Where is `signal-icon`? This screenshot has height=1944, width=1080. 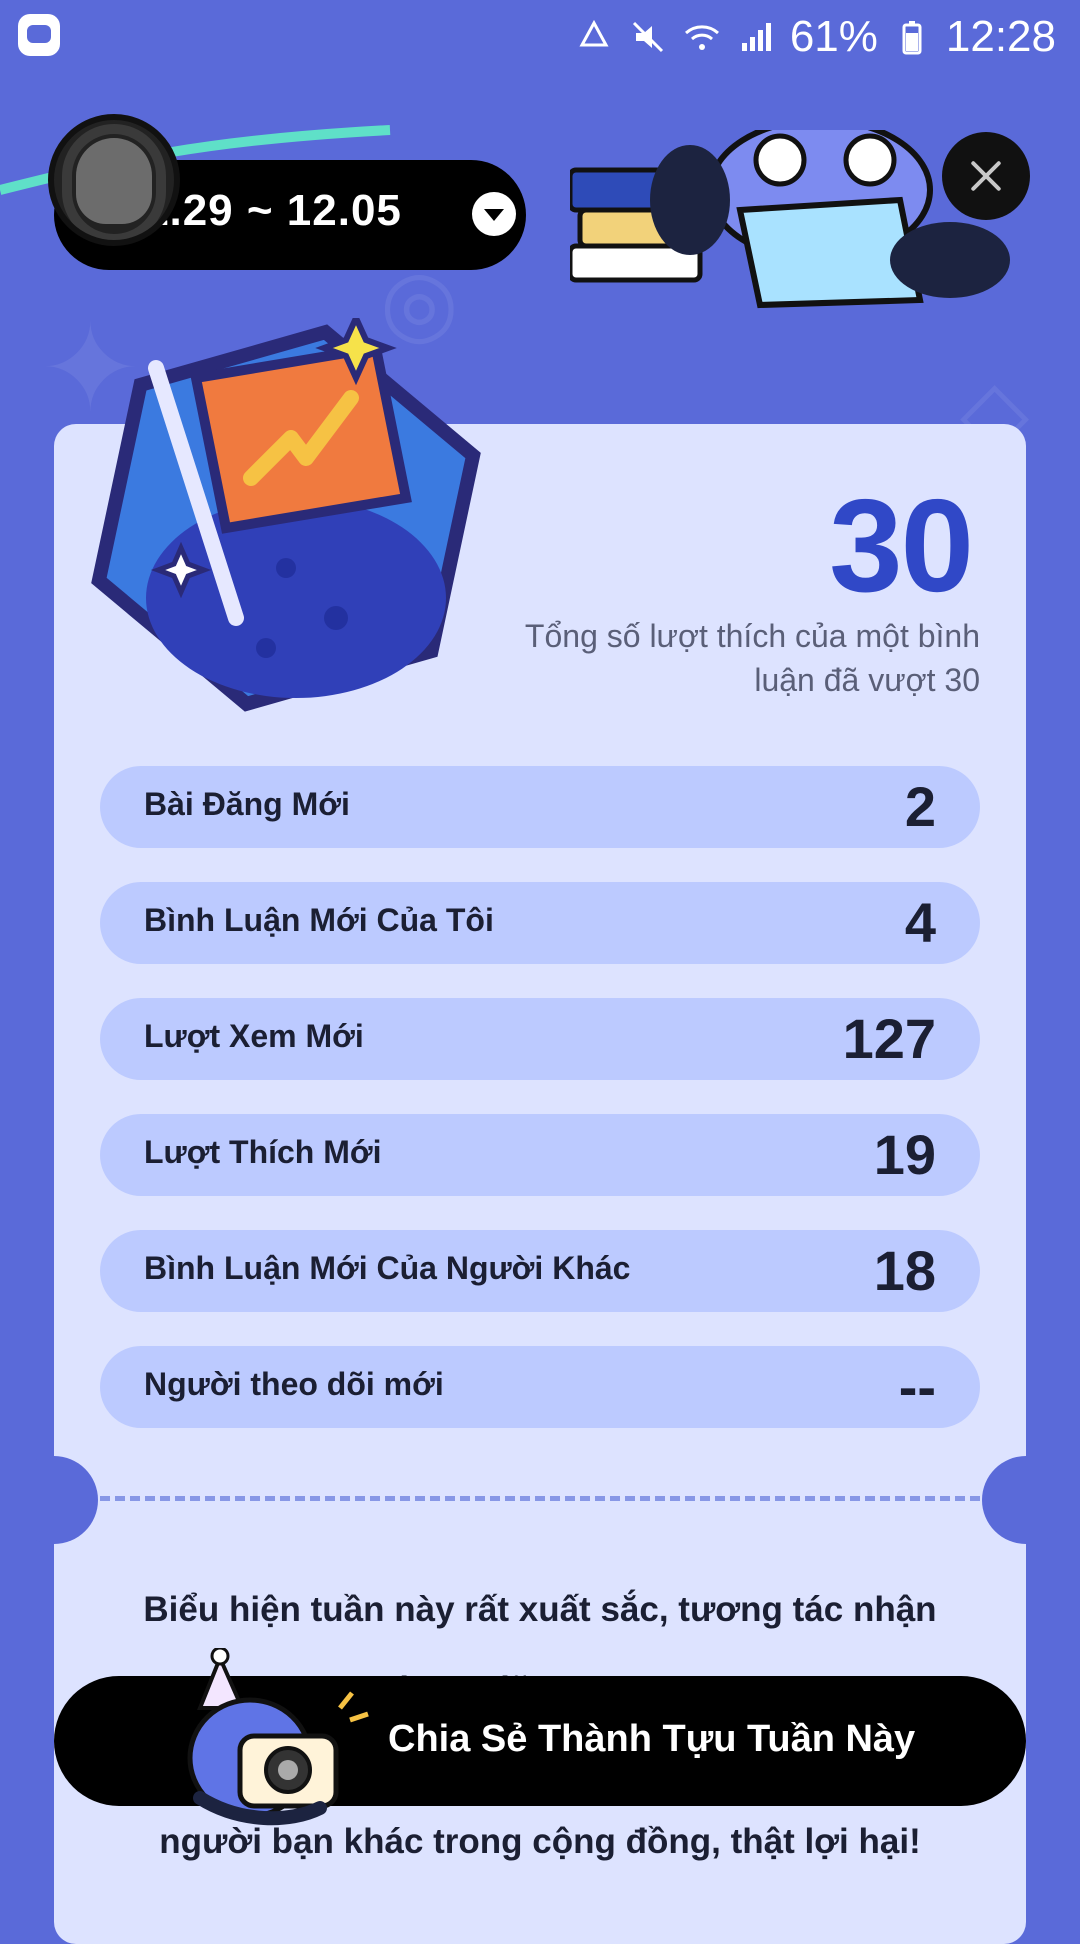 signal-icon is located at coordinates (756, 37).